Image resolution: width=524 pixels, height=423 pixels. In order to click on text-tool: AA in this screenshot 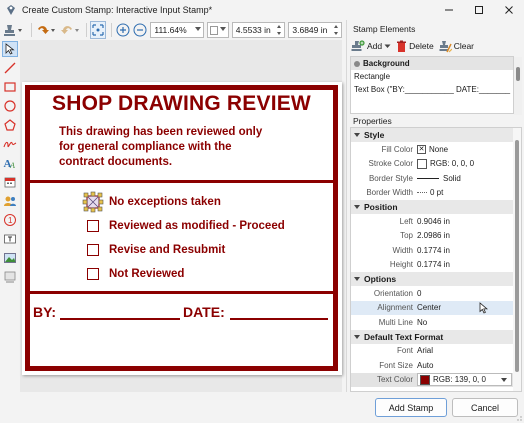, I will do `click(10, 163)`.